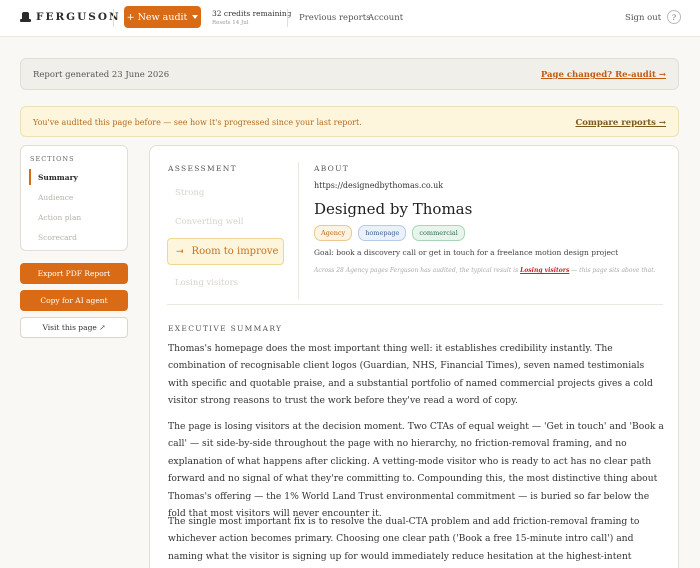 The image size is (700, 568). What do you see at coordinates (643, 18) in the screenshot?
I see `sign-out-link: Sign out` at bounding box center [643, 18].